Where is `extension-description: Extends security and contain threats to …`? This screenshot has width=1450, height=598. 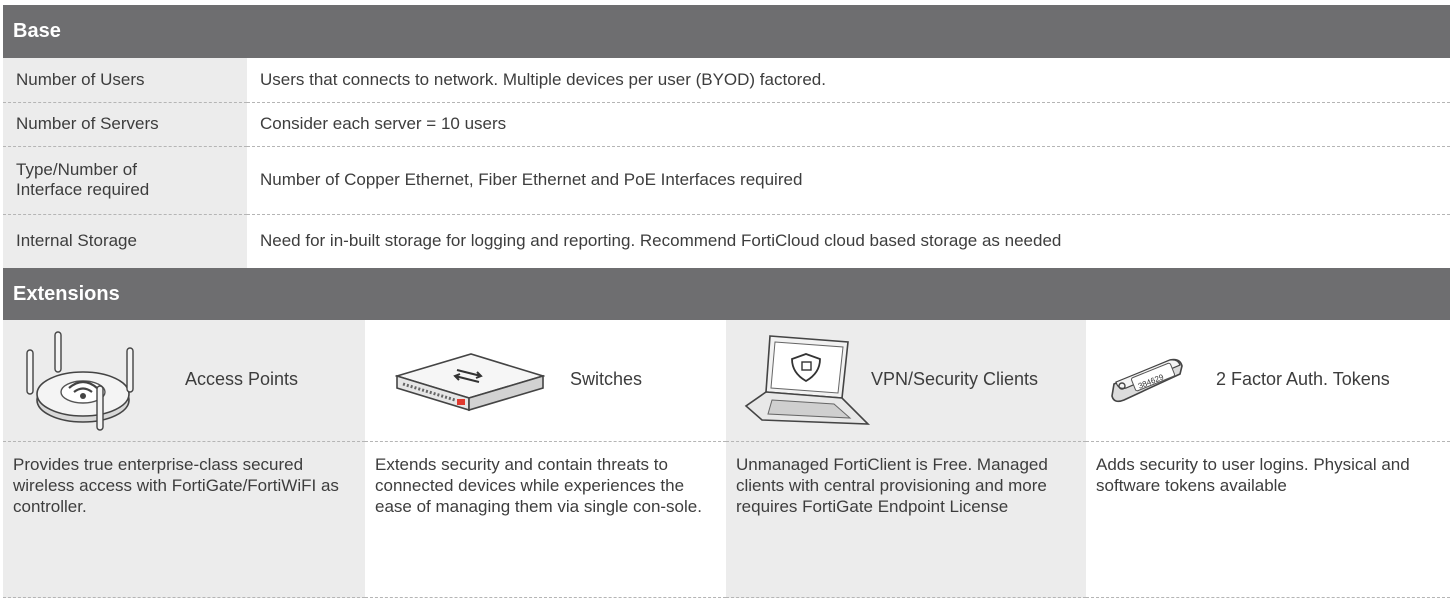
extension-description: Extends security and contain threats to … is located at coordinates (545, 520).